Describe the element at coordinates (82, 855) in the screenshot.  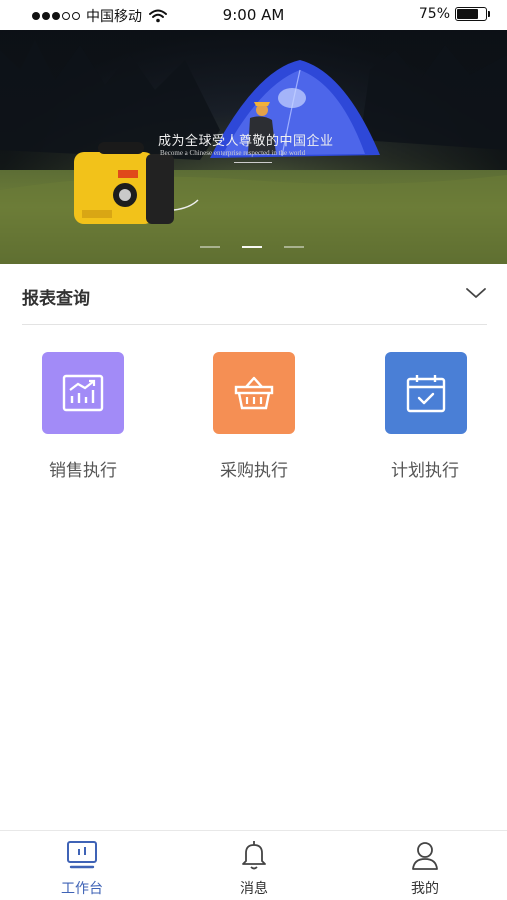
I see `workbench-icon` at that location.